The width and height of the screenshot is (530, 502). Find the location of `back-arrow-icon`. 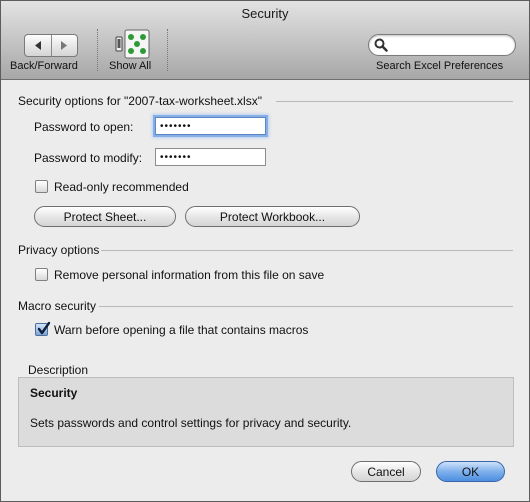

back-arrow-icon is located at coordinates (37, 45).